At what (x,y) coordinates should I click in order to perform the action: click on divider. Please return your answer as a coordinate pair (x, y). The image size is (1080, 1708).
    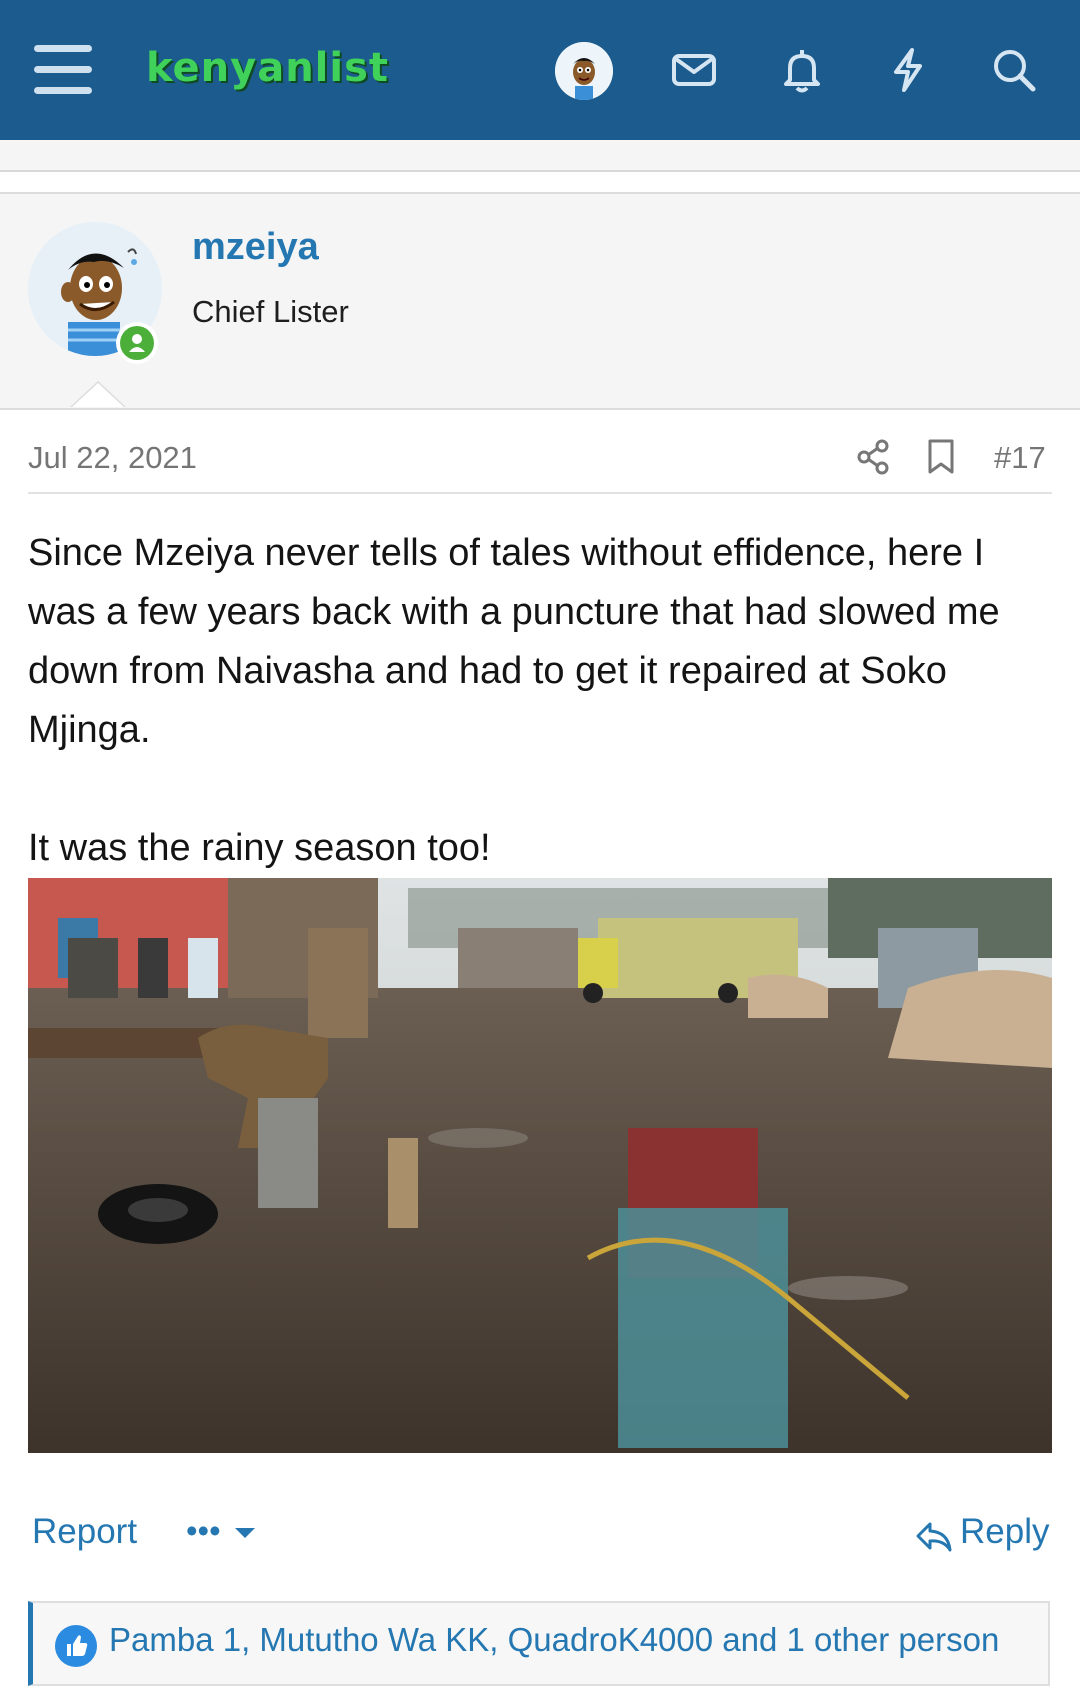
    Looking at the image, I should click on (540, 493).